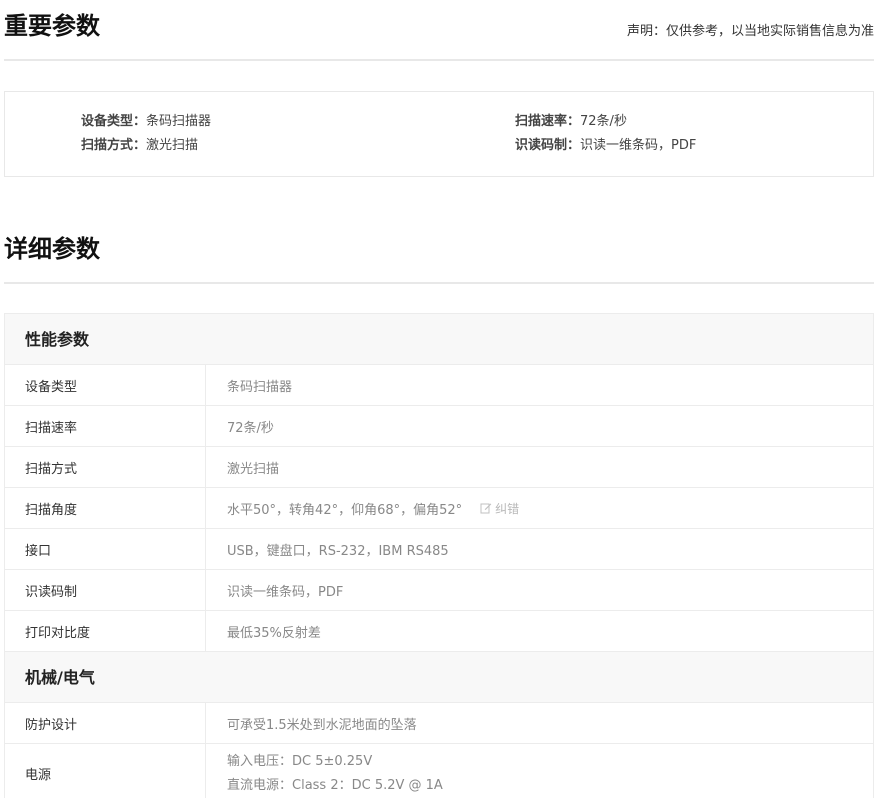  Describe the element at coordinates (105, 631) in the screenshot. I see `row-label: 打印对比度` at that location.